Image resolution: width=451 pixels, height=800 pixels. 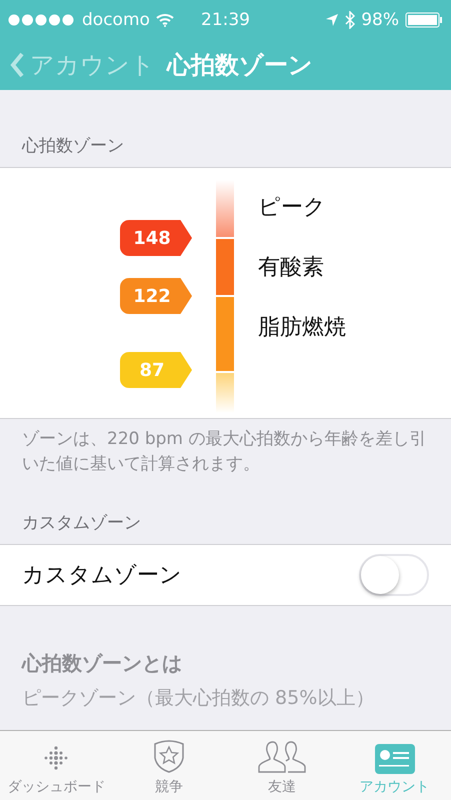 I want to click on back-chevron-icon, so click(x=17, y=65).